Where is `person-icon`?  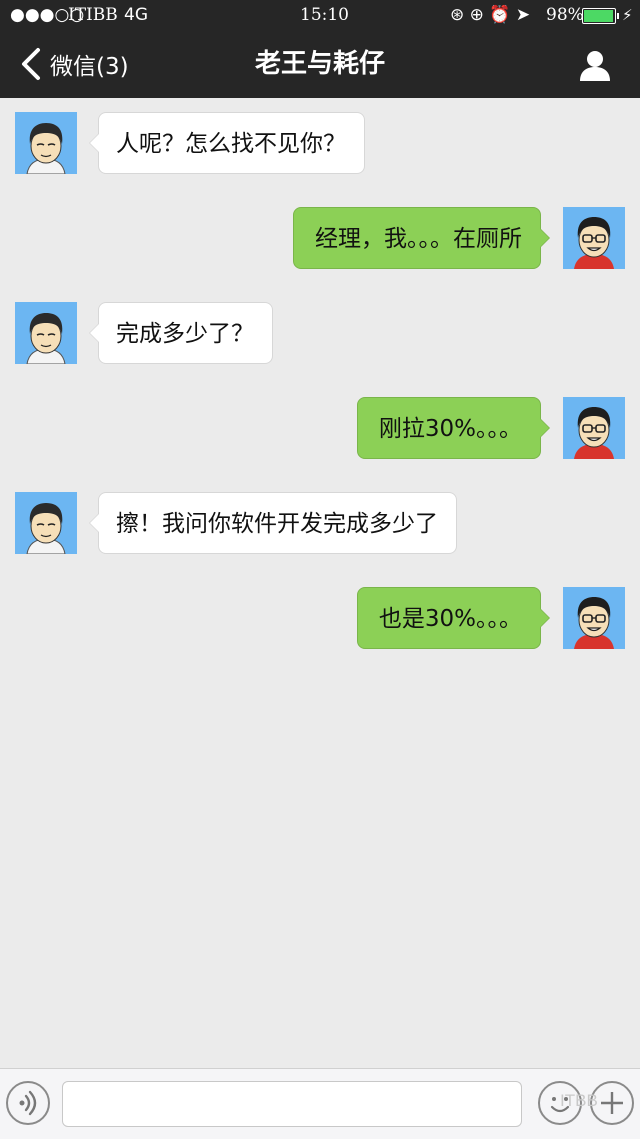
person-icon is located at coordinates (595, 66).